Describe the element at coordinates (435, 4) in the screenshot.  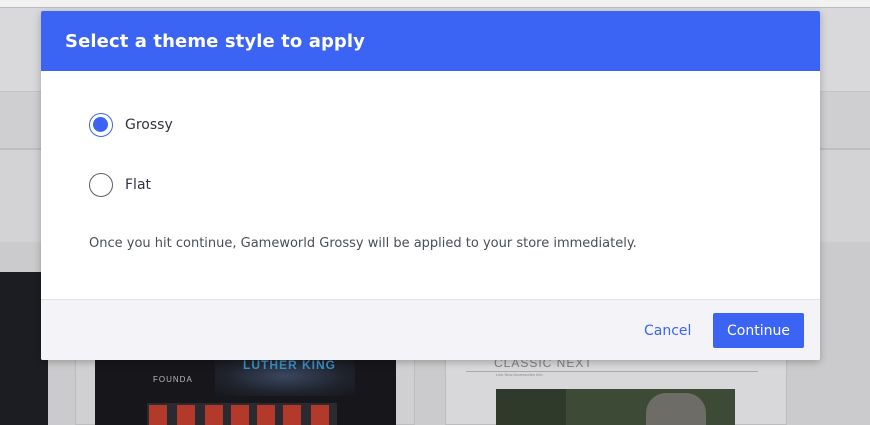
I see `browser-strip` at that location.